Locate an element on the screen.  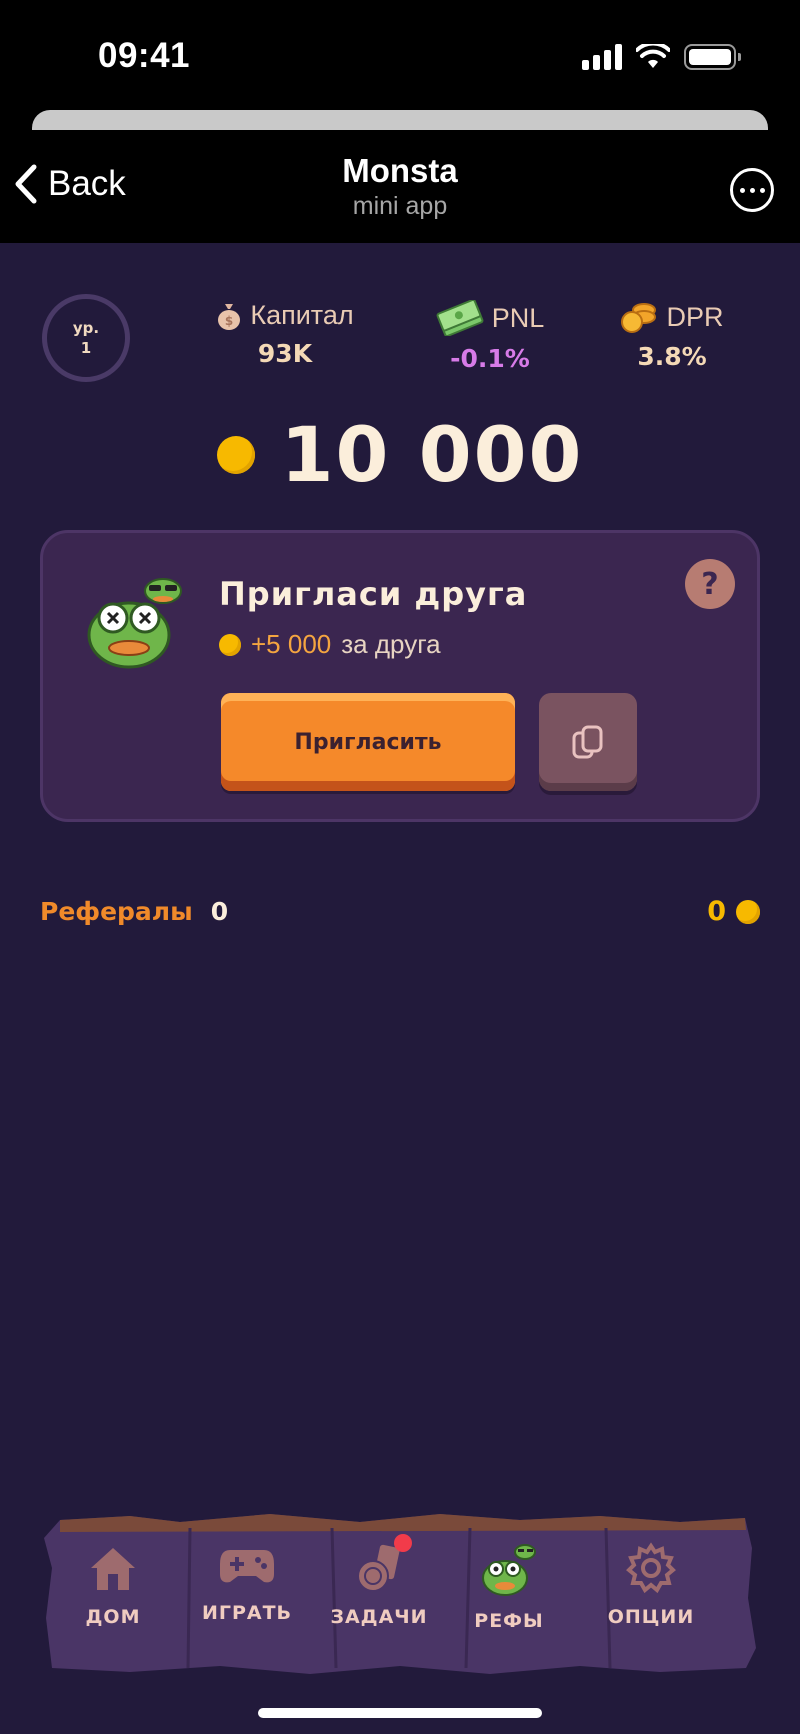
nav-item-label: РЕФЫ is located at coordinates (509, 1621).